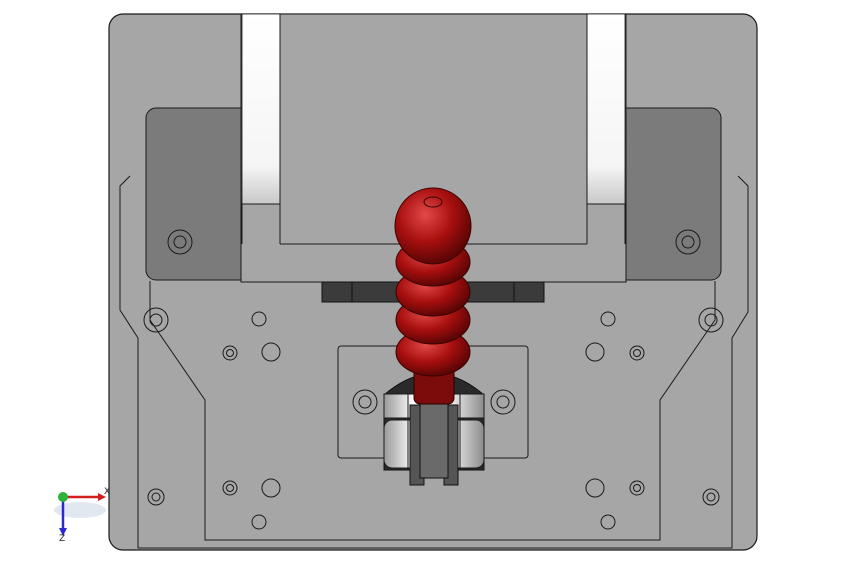  What do you see at coordinates (261, 109) in the screenshot?
I see `left-rail-slot` at bounding box center [261, 109].